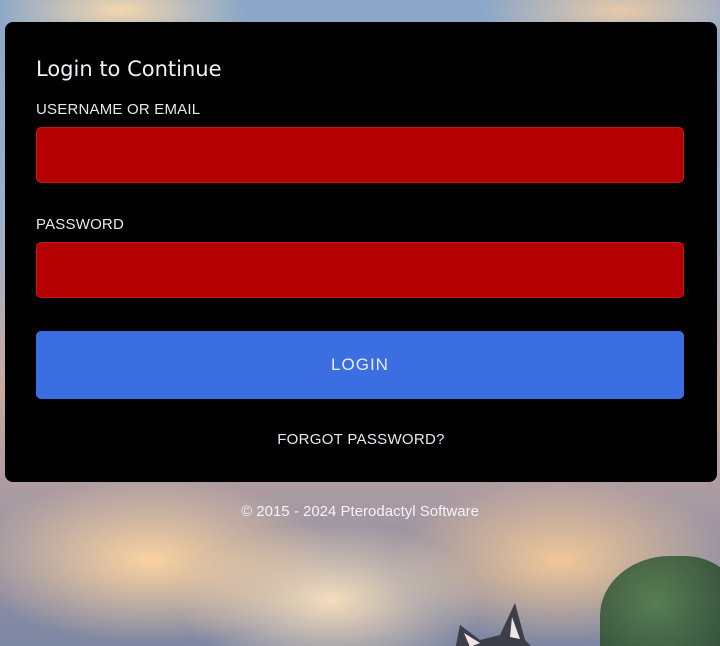  I want to click on username-label: USERNAME OR EMAIL, so click(118, 109).